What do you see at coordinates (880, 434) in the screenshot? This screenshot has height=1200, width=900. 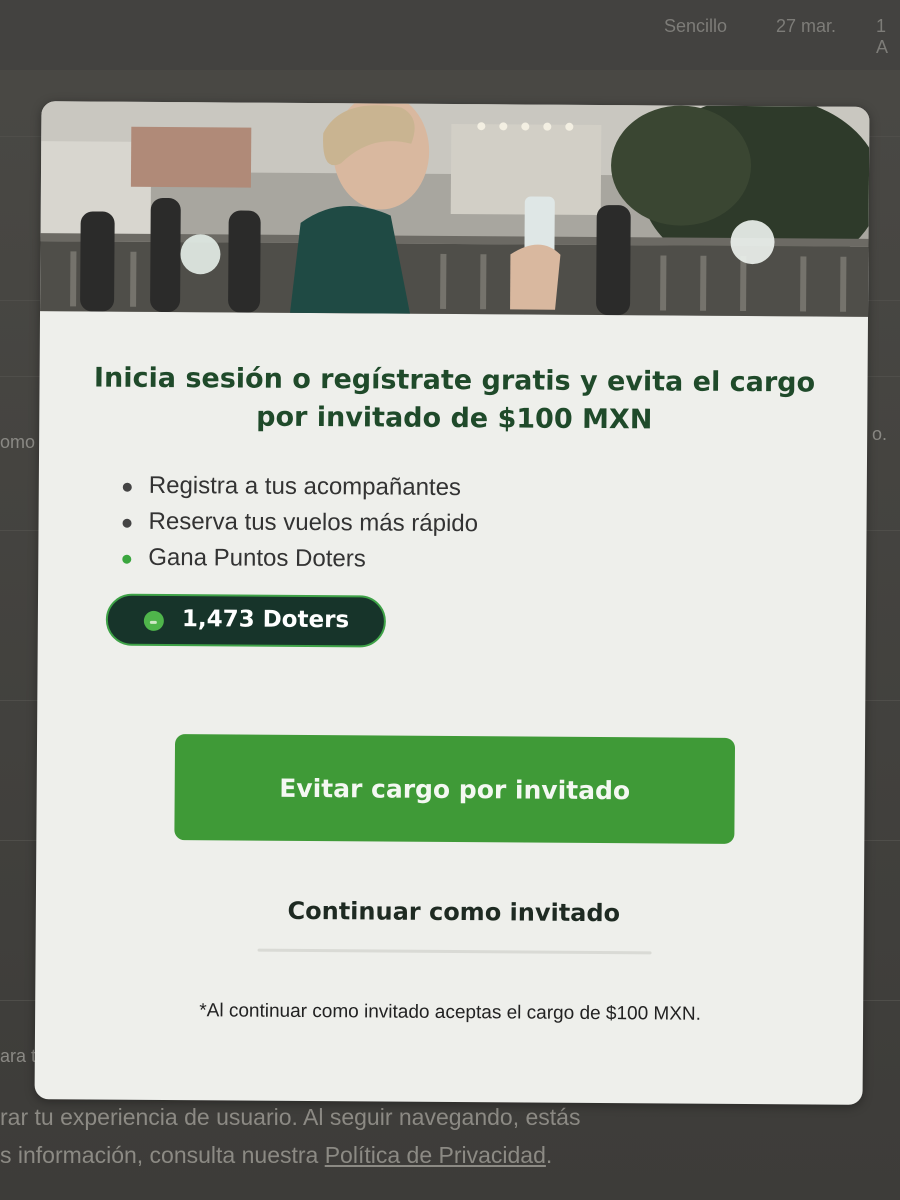 I see `background-text-fragment: o.` at bounding box center [880, 434].